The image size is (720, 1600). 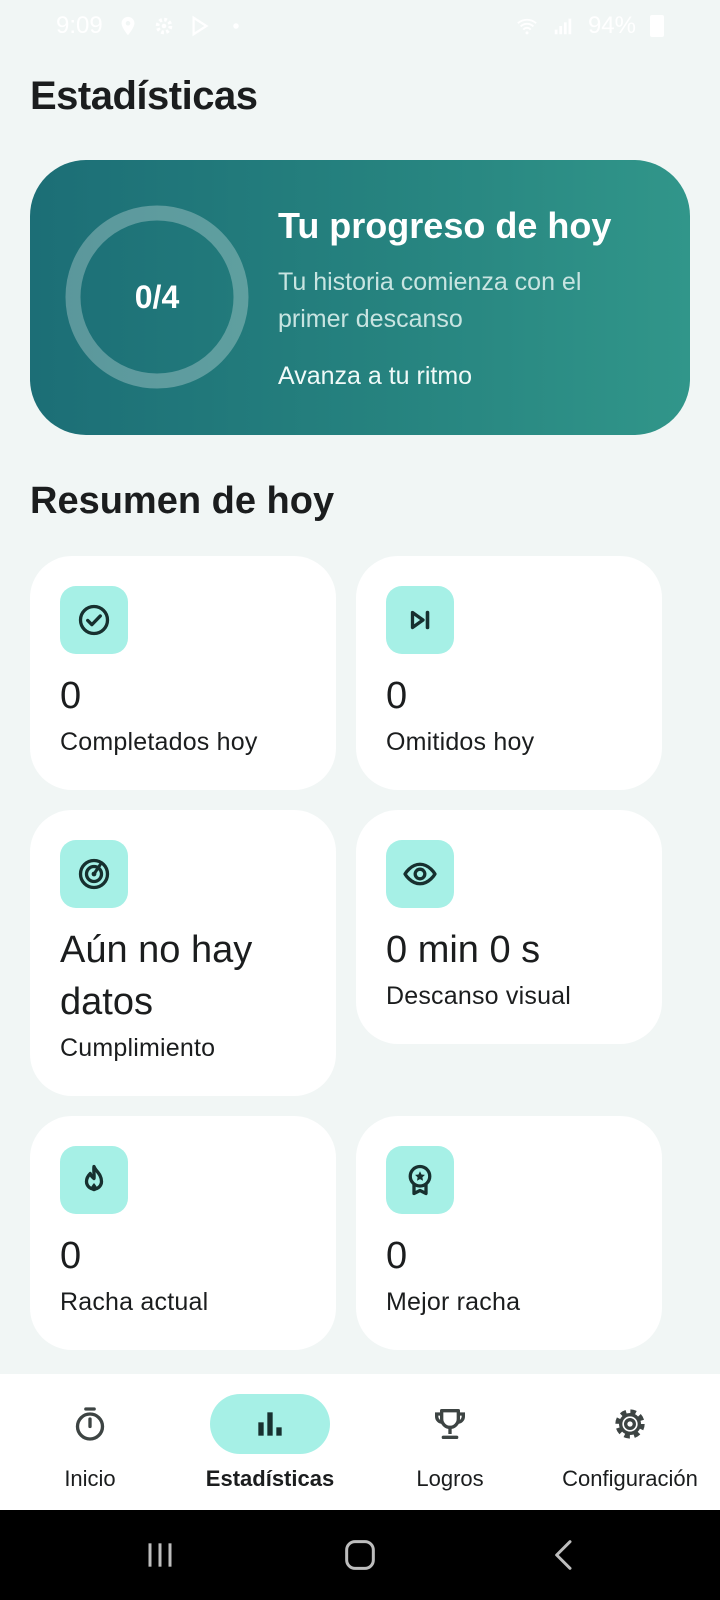 I want to click on best-streak-value: 0, so click(x=397, y=1256).